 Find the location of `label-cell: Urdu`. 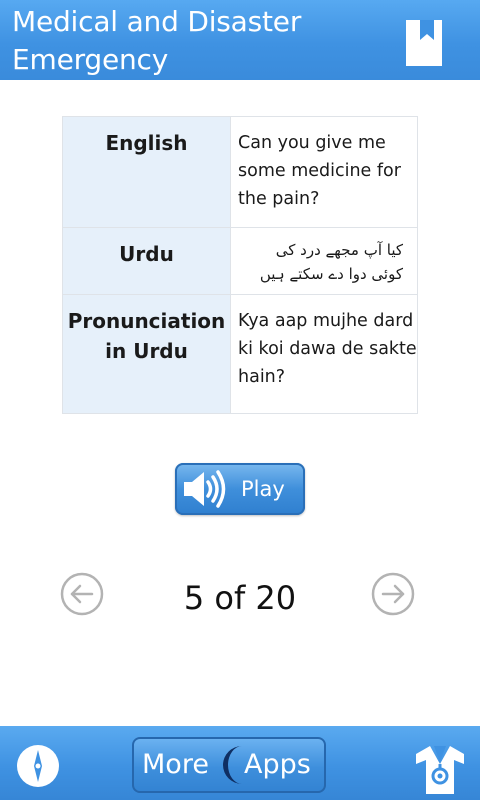

label-cell: Urdu is located at coordinates (146, 261).